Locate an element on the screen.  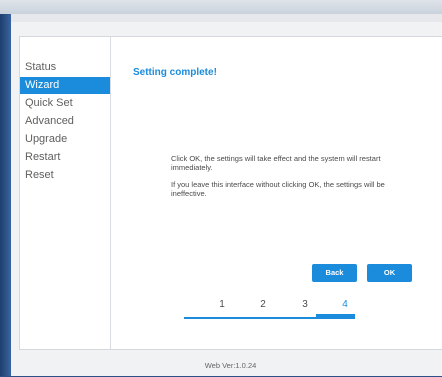
sidebar-item-quick-set: Quick Set is located at coordinates (65, 103).